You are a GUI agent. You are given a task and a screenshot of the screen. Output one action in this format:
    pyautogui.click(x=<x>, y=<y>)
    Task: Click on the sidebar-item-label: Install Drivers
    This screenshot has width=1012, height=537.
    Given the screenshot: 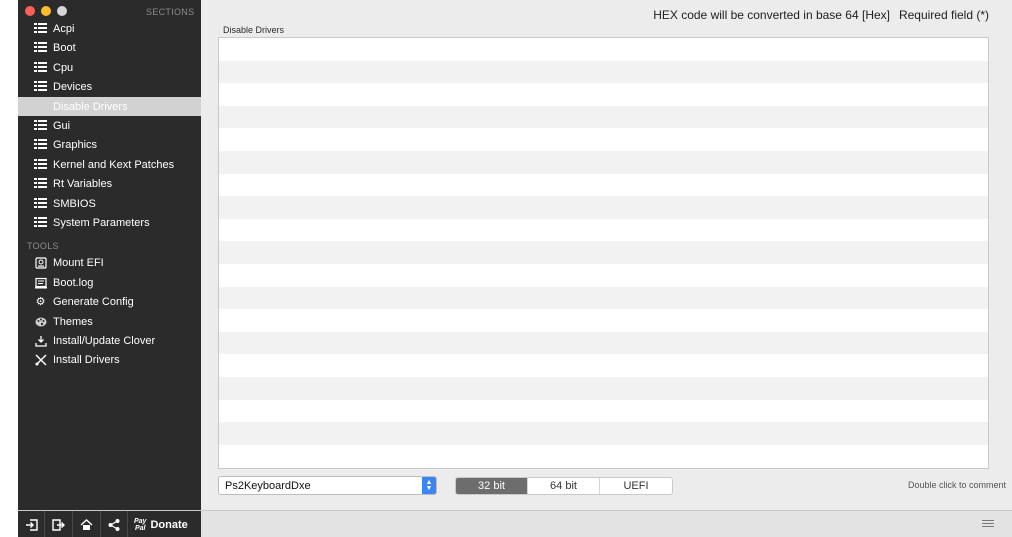 What is the action you would take?
    pyautogui.click(x=86, y=359)
    